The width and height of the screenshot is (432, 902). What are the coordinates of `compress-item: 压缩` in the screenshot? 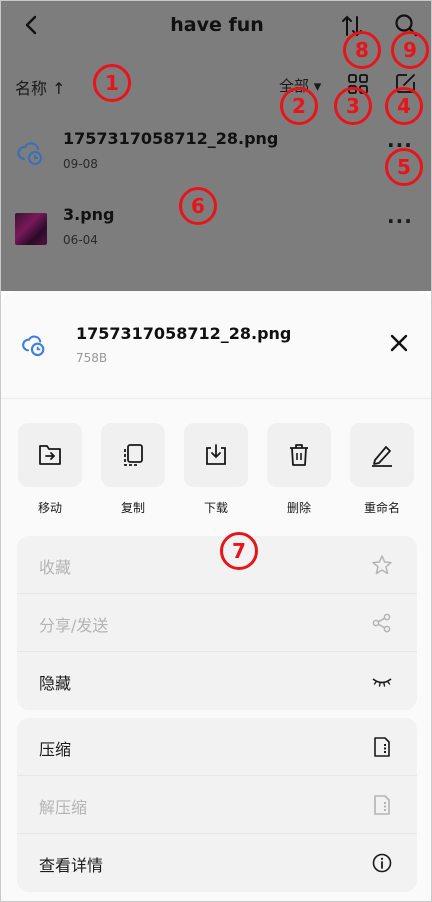 It's located at (217, 747).